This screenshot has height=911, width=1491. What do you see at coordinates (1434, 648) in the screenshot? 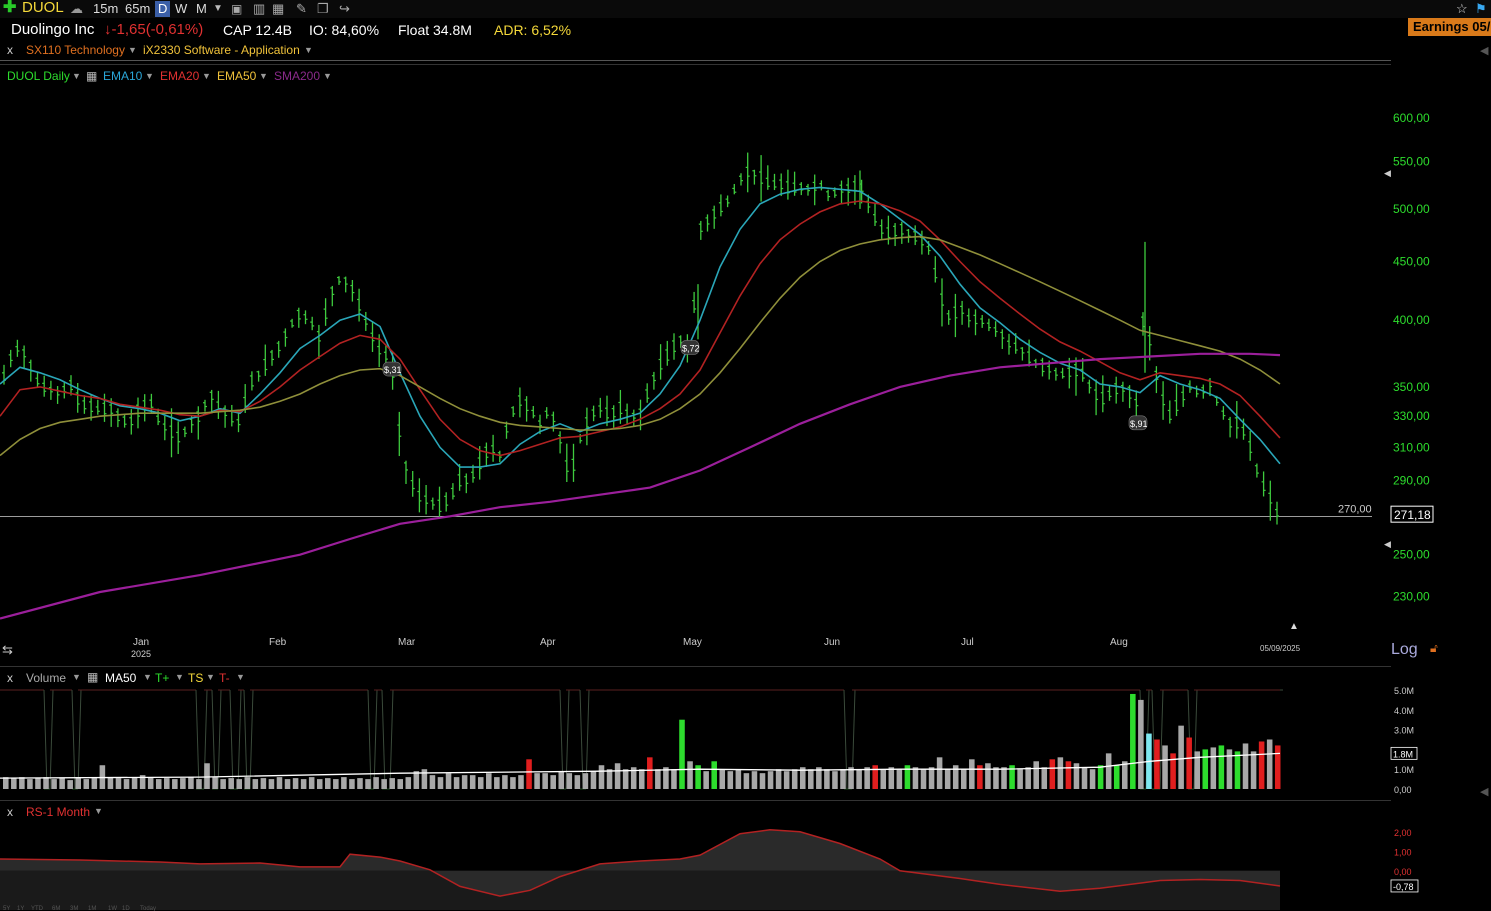
I see `unlock-icon: 🔓︎` at bounding box center [1434, 648].